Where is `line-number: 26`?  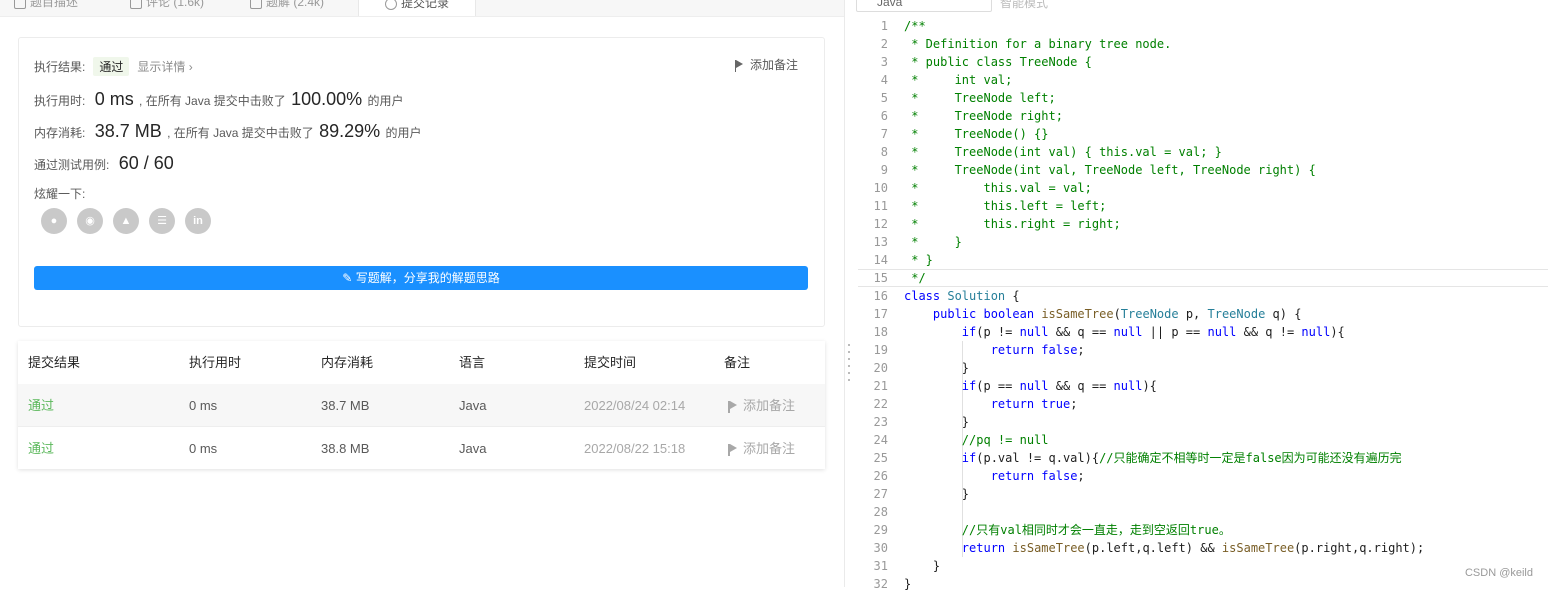
line-number: 26 is located at coordinates (880, 476).